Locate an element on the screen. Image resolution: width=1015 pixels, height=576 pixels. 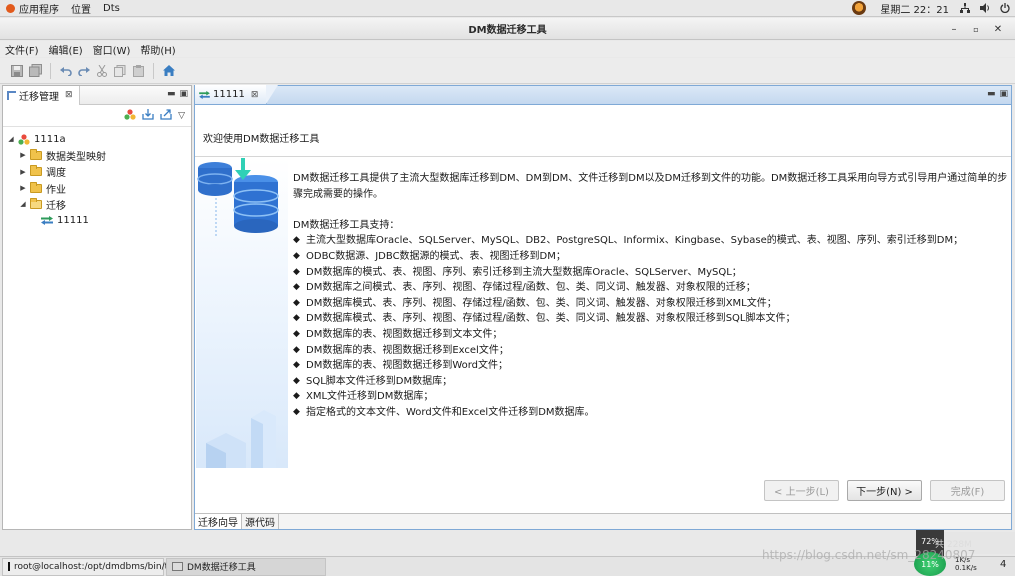
view-menu-chevron-down-icon: ▽ is located at coordinates (181, 116).